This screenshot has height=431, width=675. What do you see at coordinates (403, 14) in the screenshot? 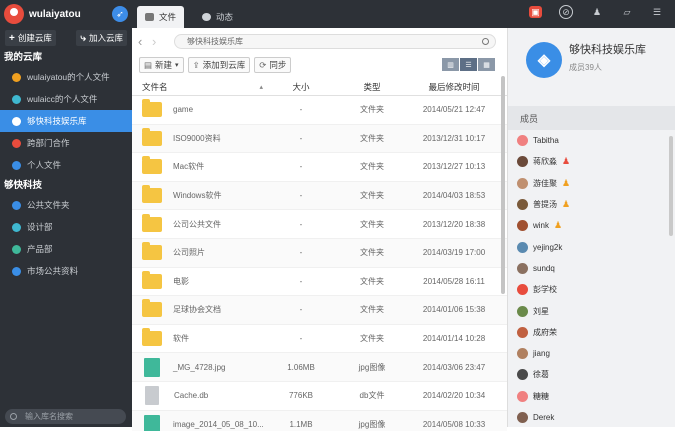
I see `top-bar: 文件 动态 ▣ ⊘ ♟ ▱ ☰` at bounding box center [403, 14].